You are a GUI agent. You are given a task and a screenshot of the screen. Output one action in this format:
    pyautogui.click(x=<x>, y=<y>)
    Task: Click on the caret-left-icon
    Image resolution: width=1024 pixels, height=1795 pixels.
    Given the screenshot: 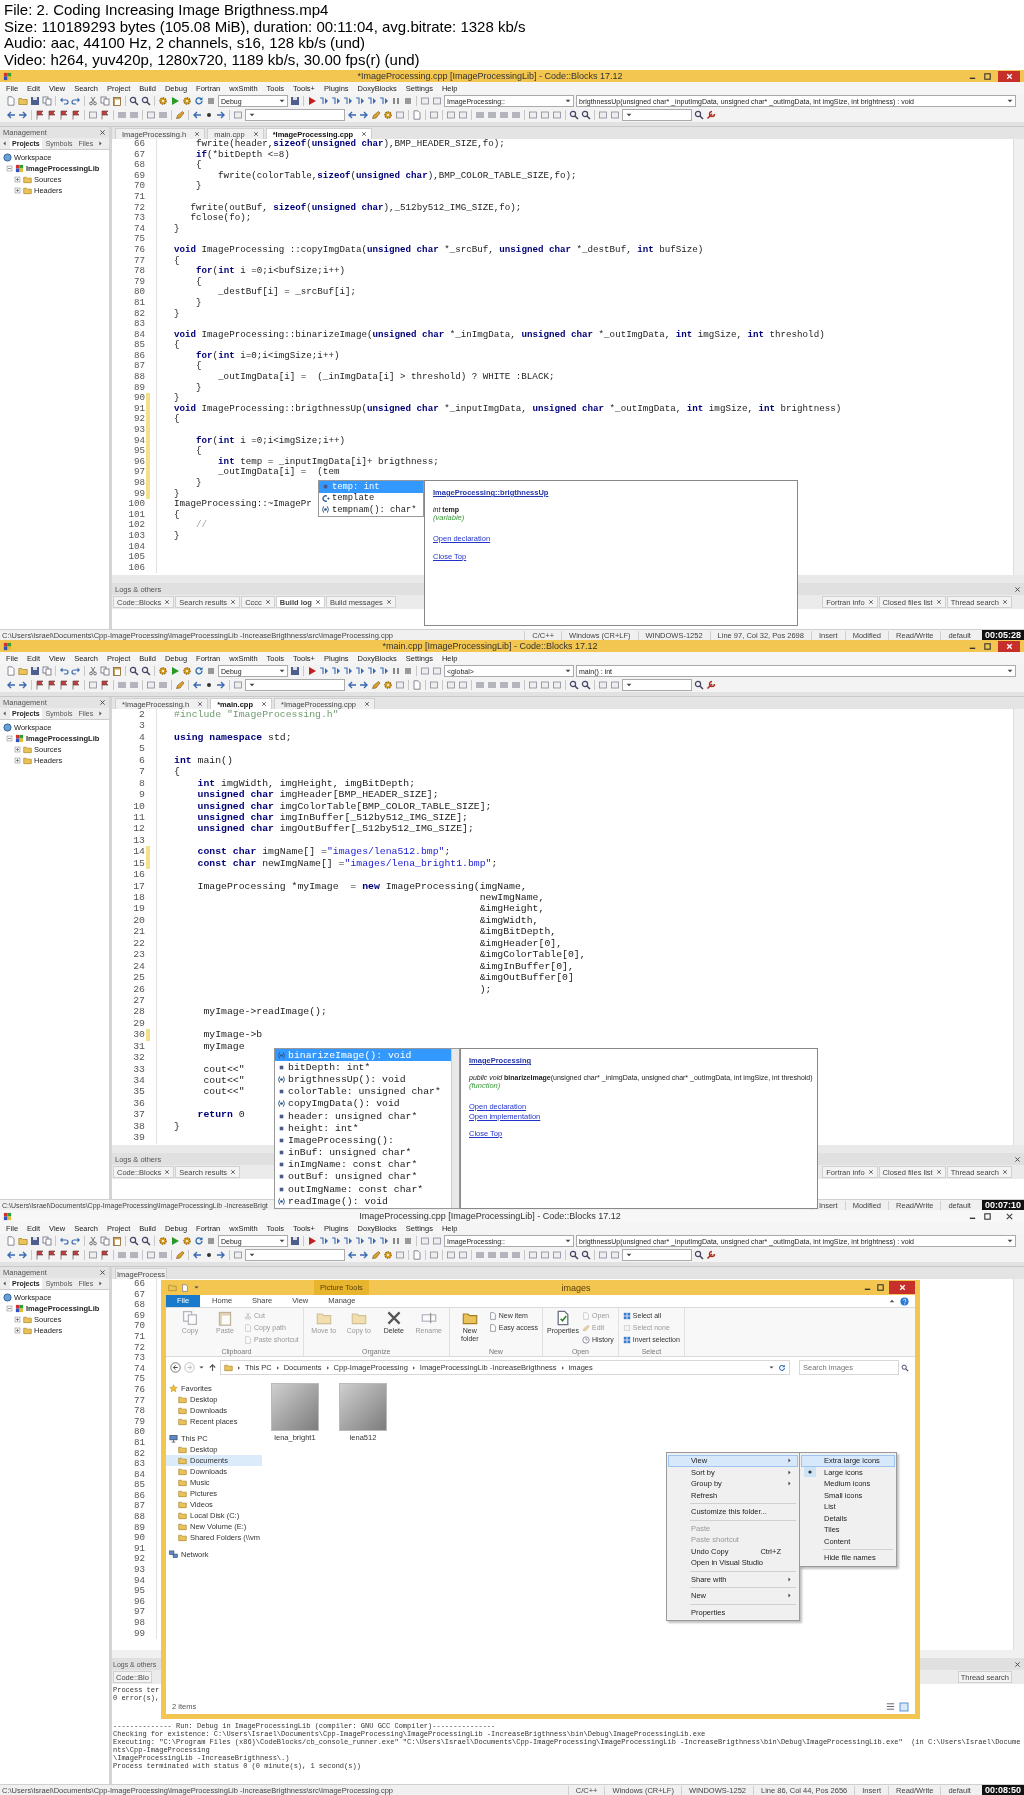 What is the action you would take?
    pyautogui.click(x=4, y=713)
    